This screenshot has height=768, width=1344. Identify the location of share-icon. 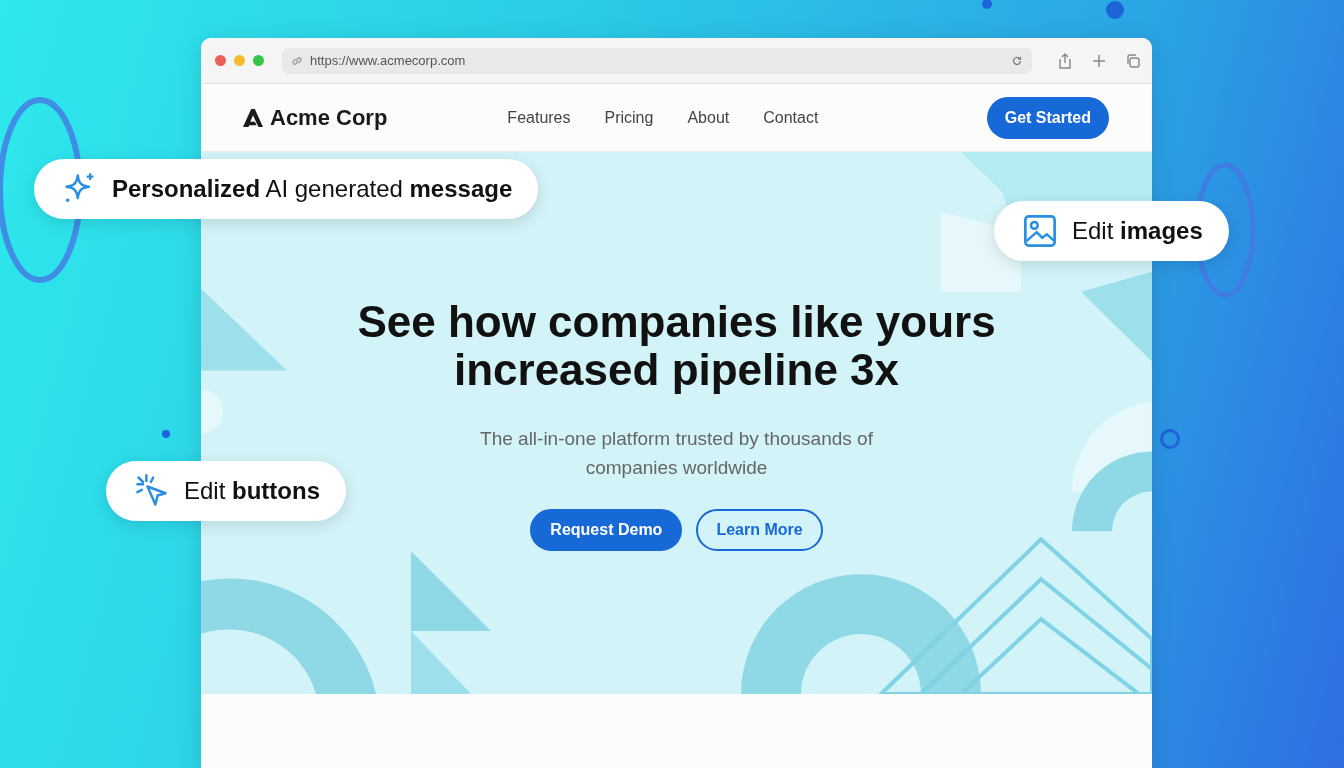
(1065, 60).